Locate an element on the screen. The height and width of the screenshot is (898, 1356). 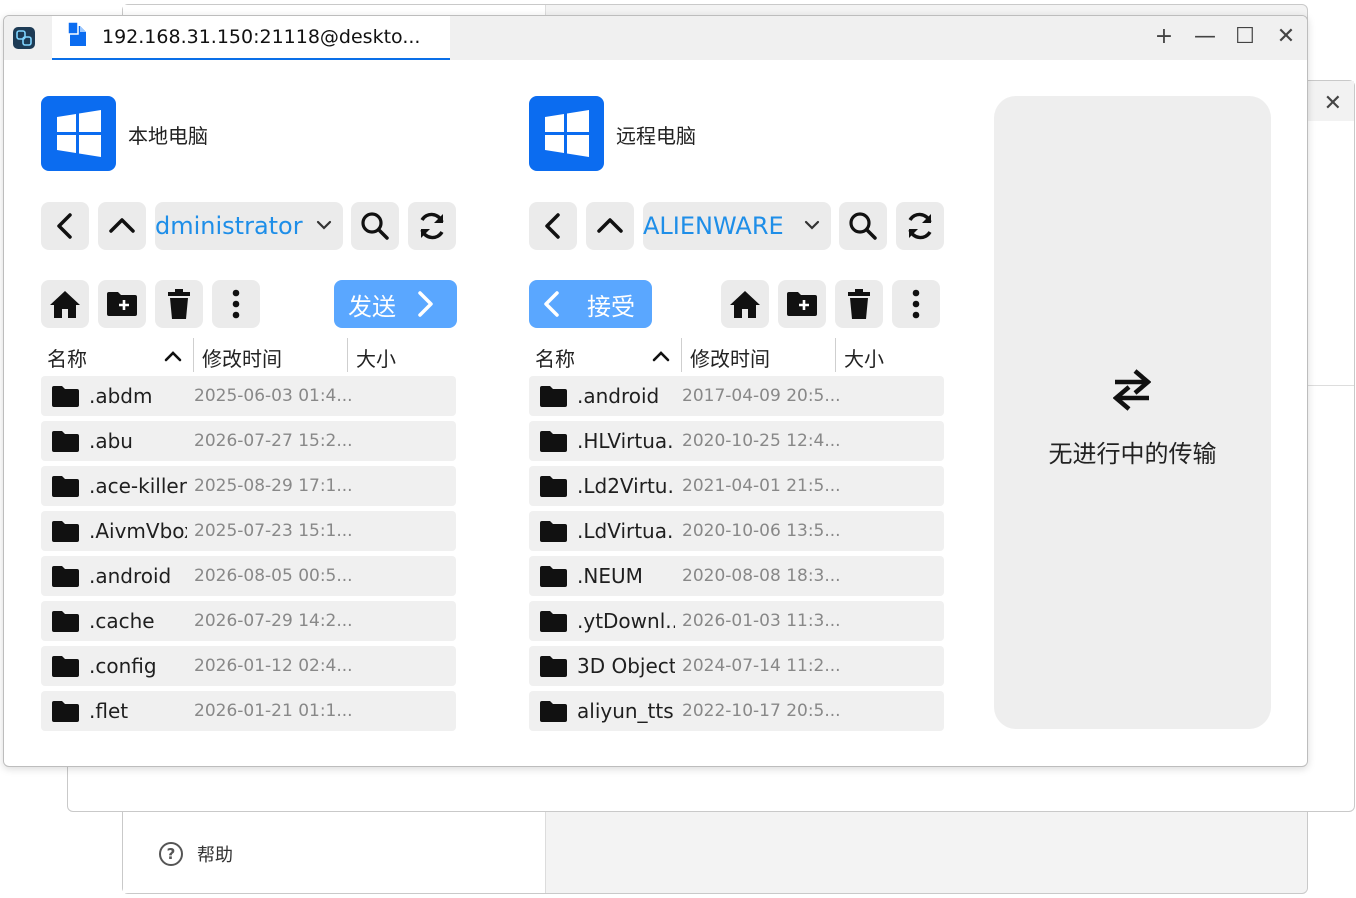
close-button: ✕ is located at coordinates (1286, 36).